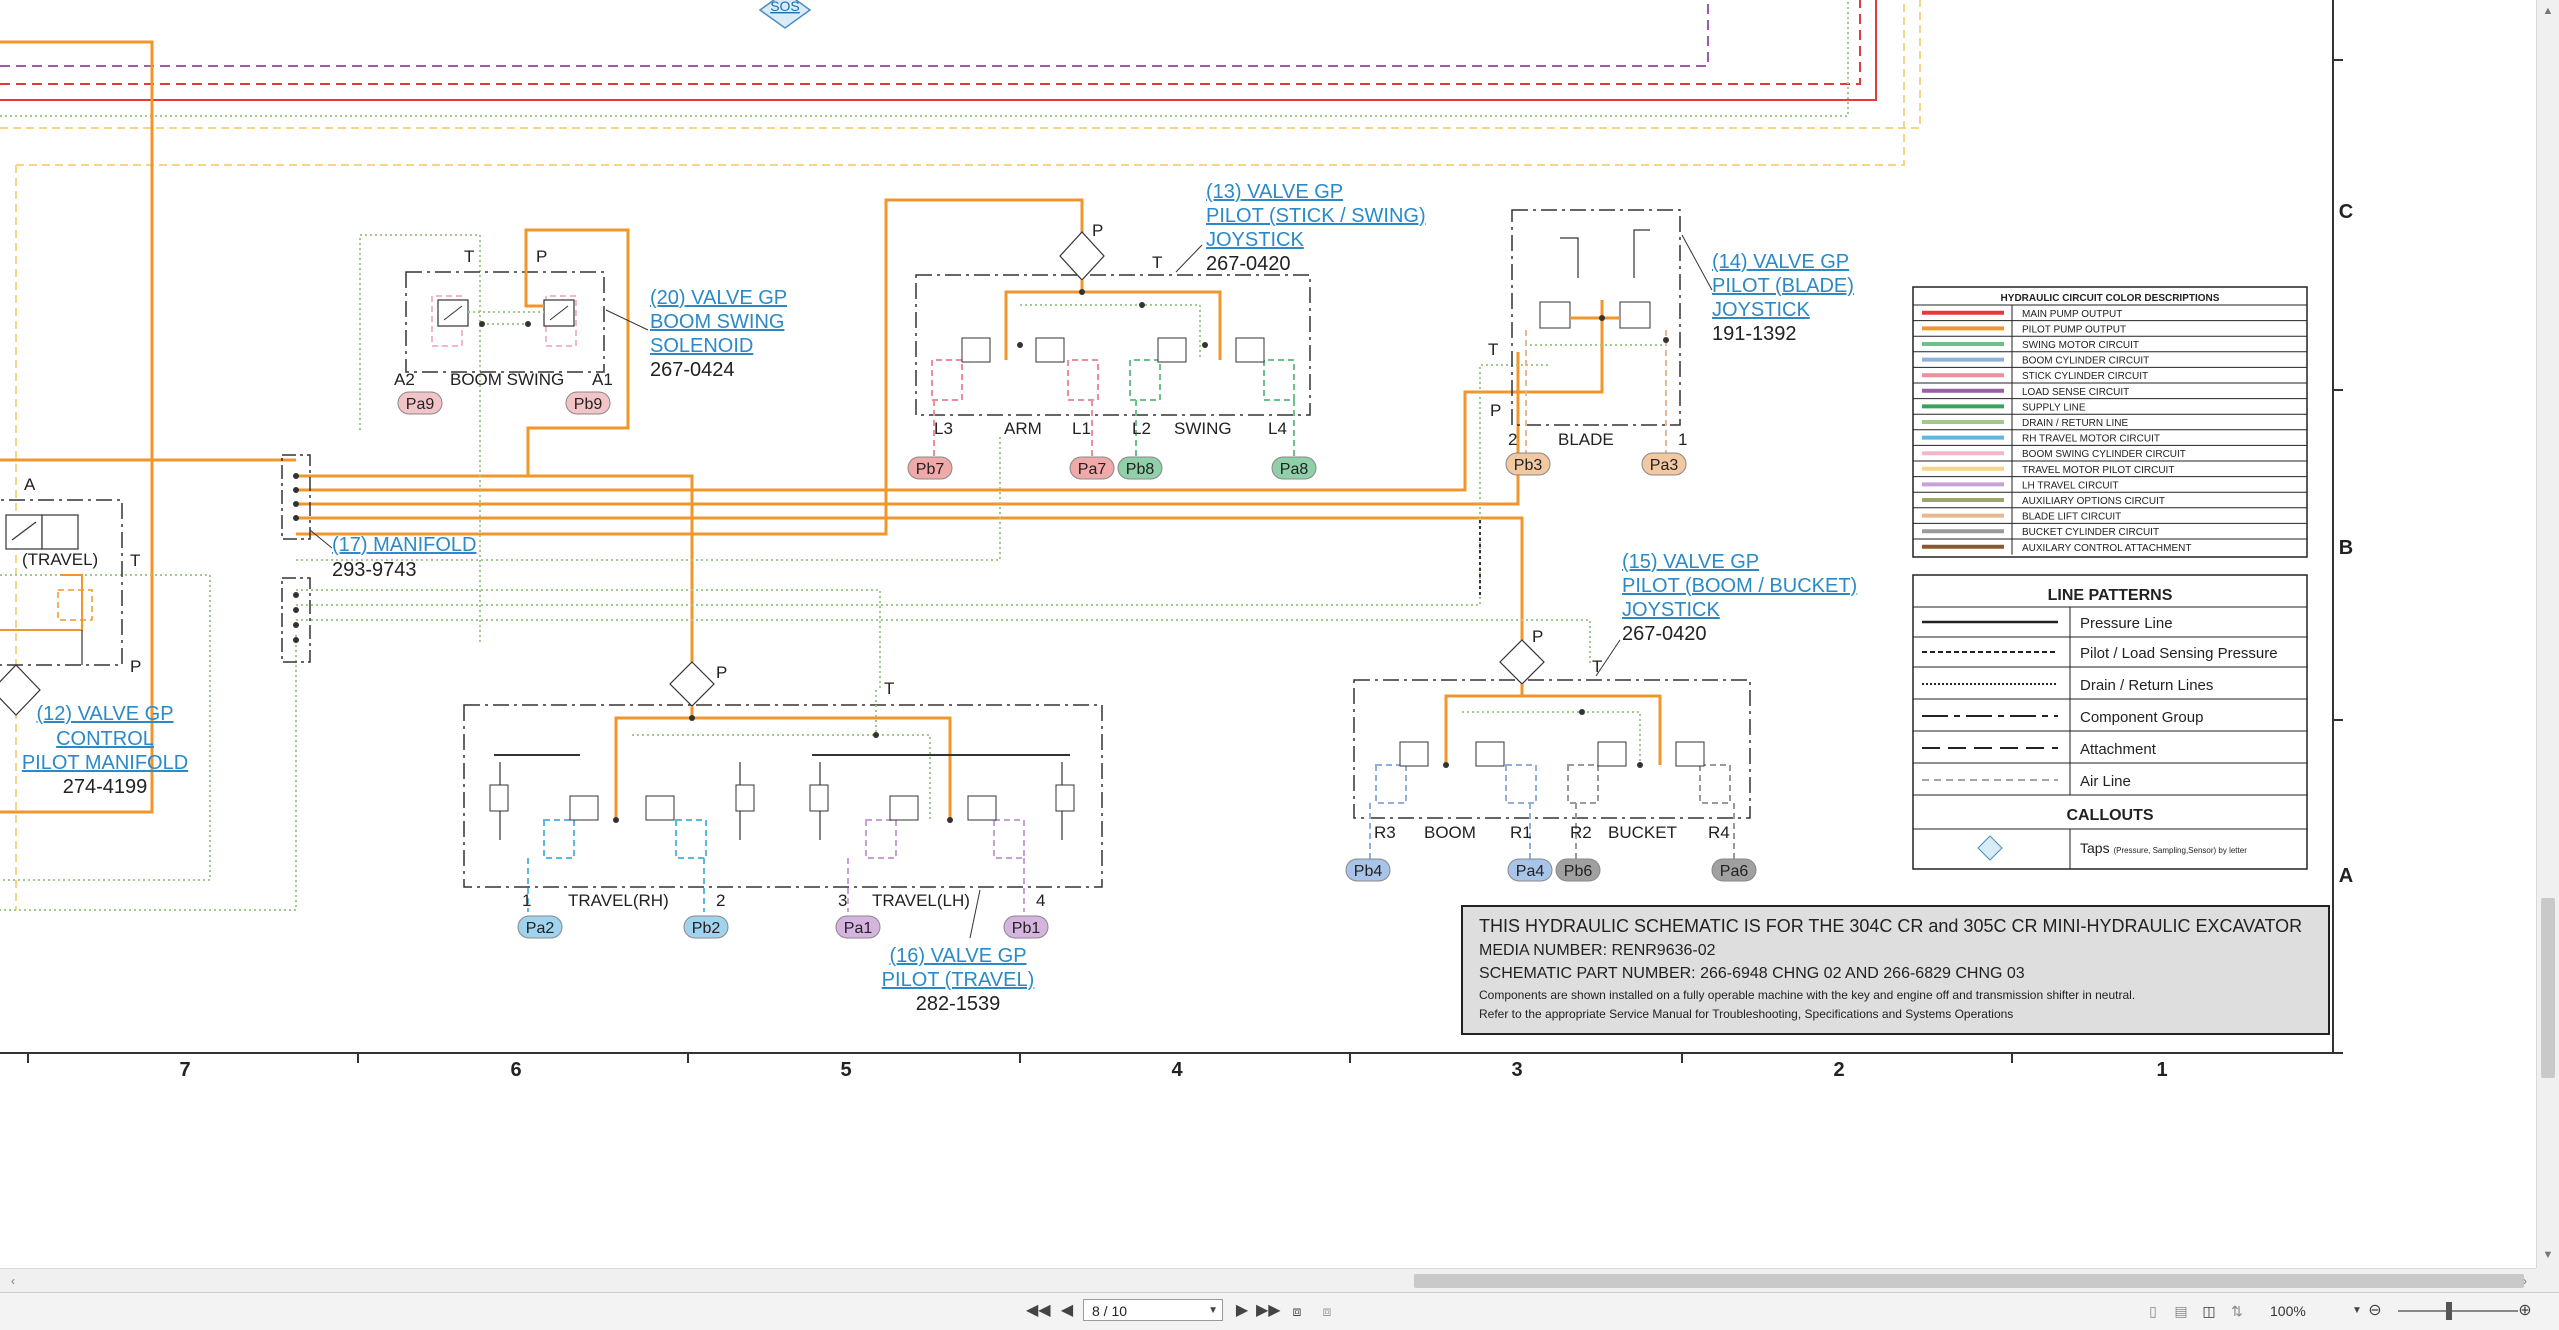  I want to click on color-row-label: AUXILARY CONTROL ATTACHMENT, so click(2106, 548).